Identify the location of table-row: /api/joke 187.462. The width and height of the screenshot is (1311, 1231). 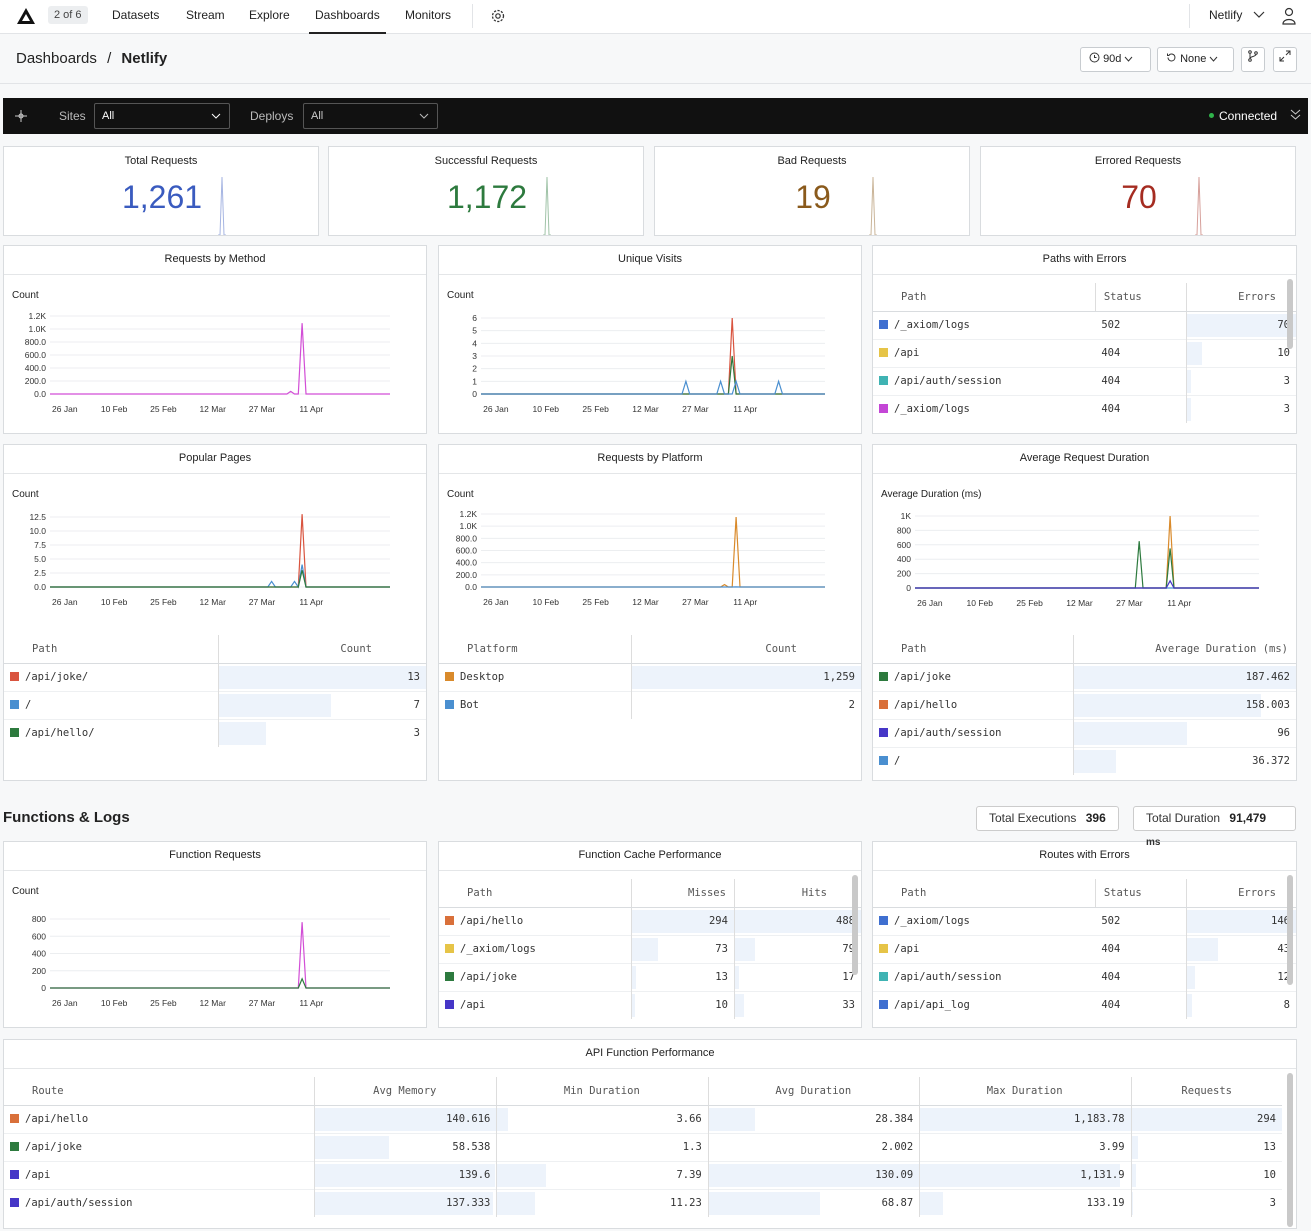
(1084, 676).